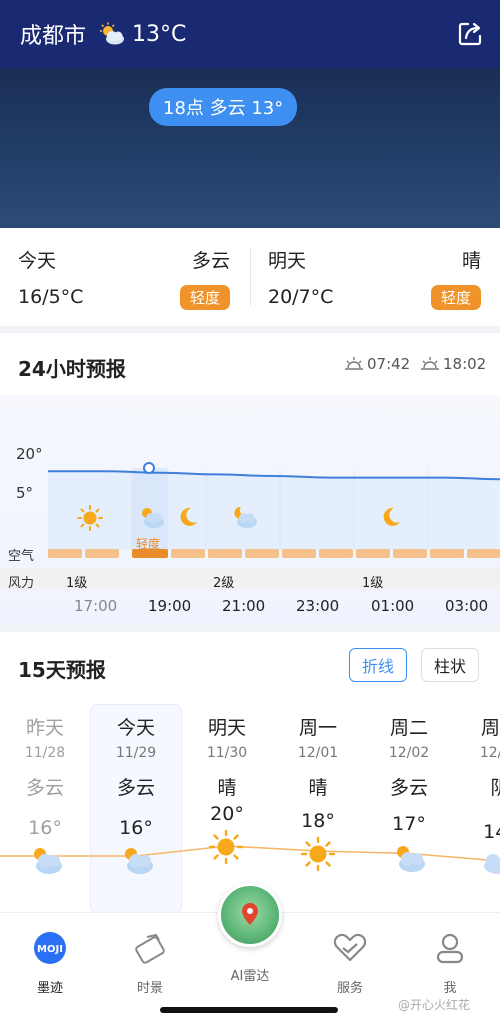 The image size is (500, 1023). Describe the element at coordinates (112, 33) in the screenshot. I see `partly-cloudy-sun-icon` at that location.